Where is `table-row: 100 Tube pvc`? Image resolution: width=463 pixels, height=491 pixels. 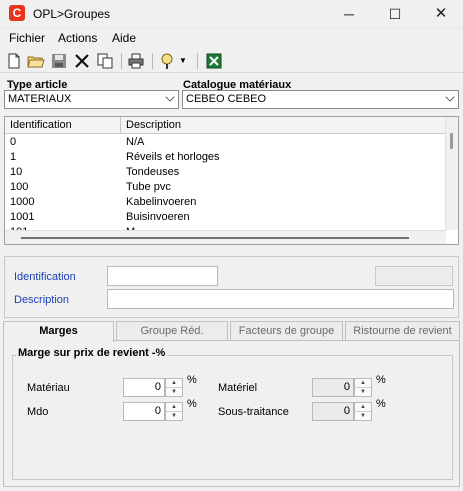
table-row: 100 Tube pvc is located at coordinates (225, 187).